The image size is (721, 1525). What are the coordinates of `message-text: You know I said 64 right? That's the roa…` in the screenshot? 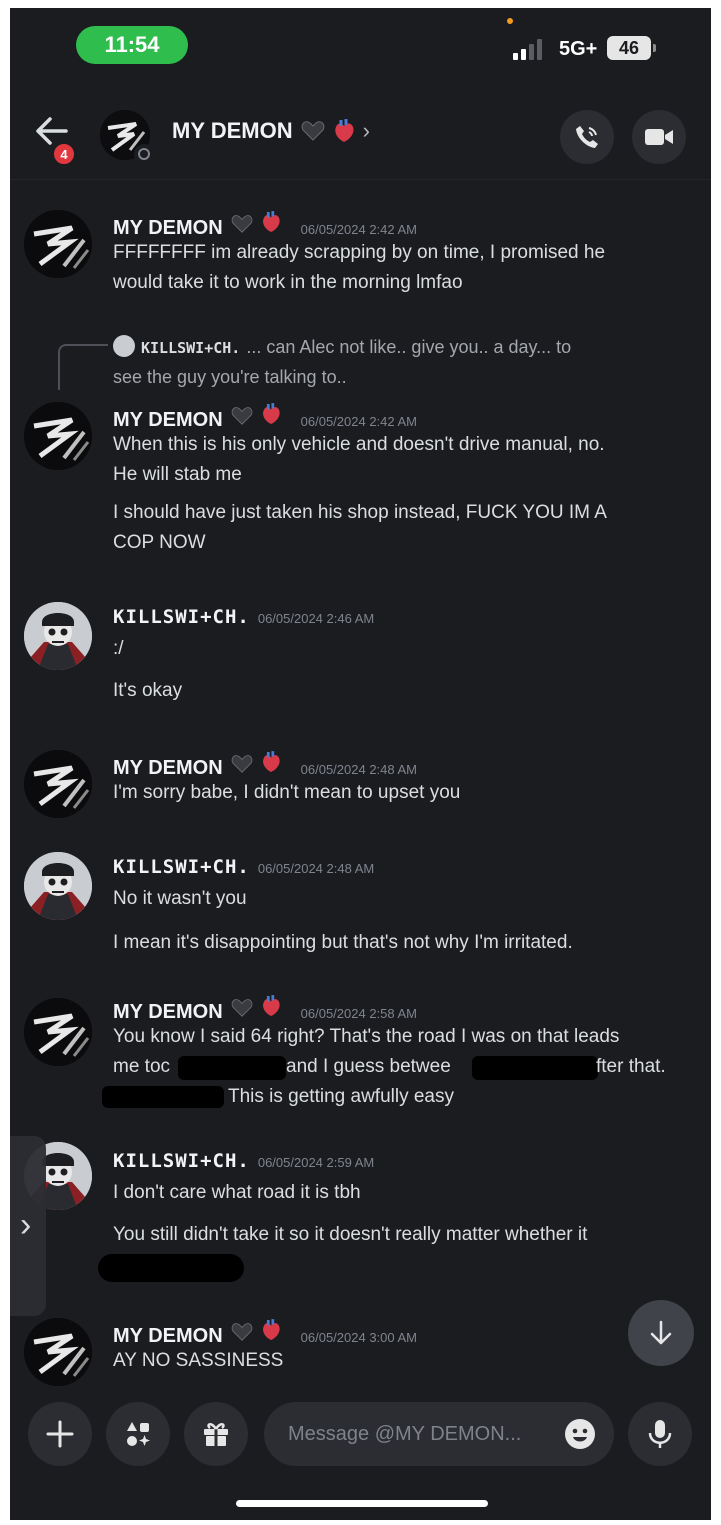 It's located at (366, 1036).